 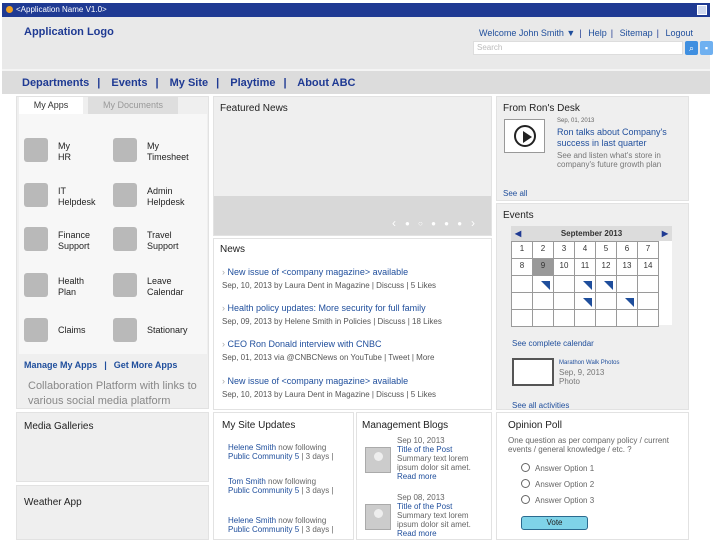 I want to click on app-health-plan: Health Plan, so click(x=68, y=289).